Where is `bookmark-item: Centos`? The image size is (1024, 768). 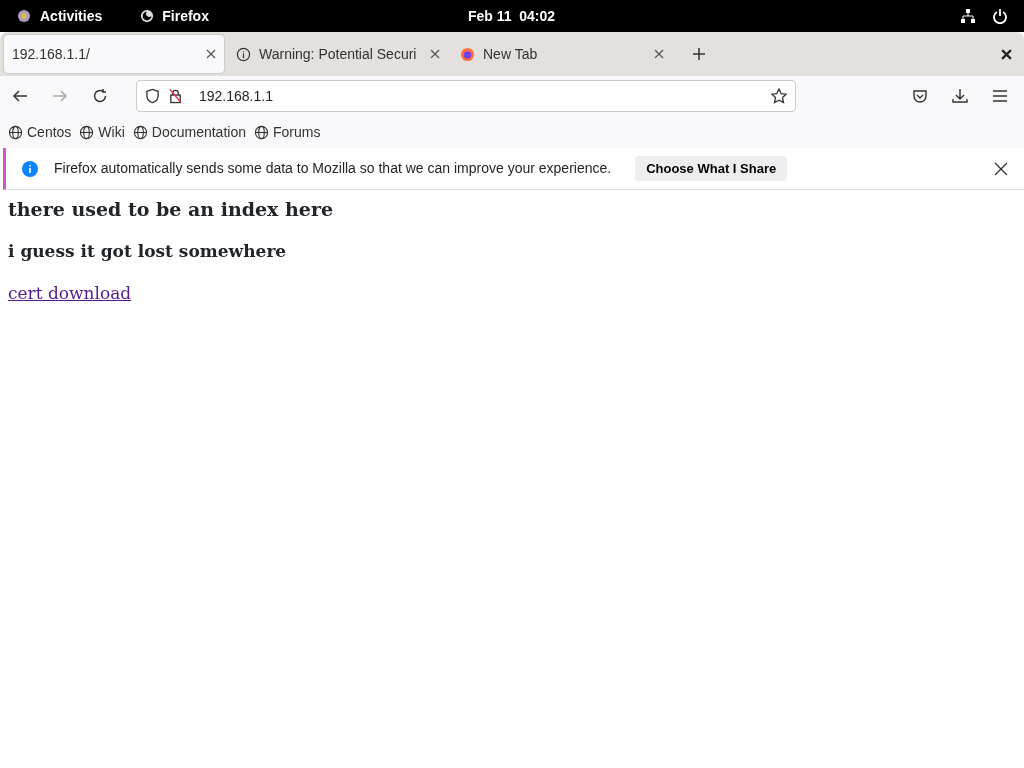
bookmark-item: Centos is located at coordinates (40, 132).